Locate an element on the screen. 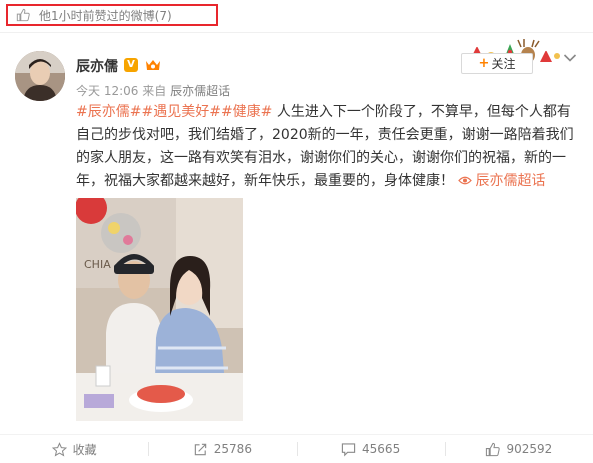  avatar-image is located at coordinates (40, 76).